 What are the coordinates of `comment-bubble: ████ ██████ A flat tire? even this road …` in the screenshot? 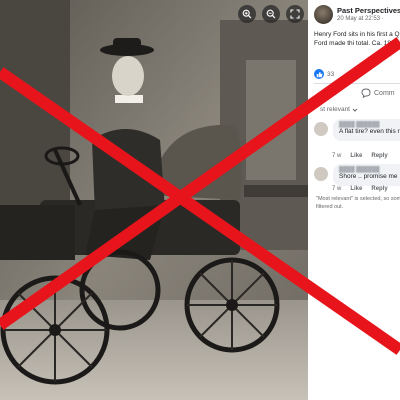 It's located at (366, 130).